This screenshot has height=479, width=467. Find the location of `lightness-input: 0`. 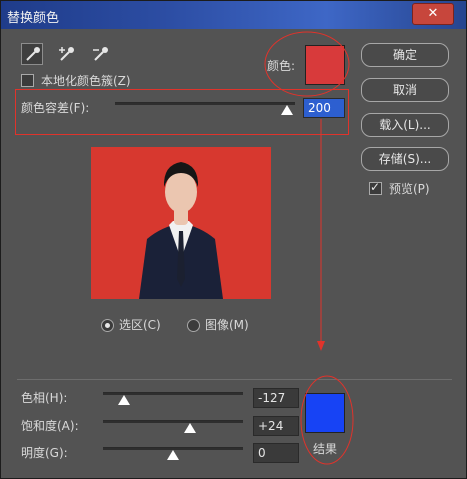

lightness-input: 0 is located at coordinates (276, 453).